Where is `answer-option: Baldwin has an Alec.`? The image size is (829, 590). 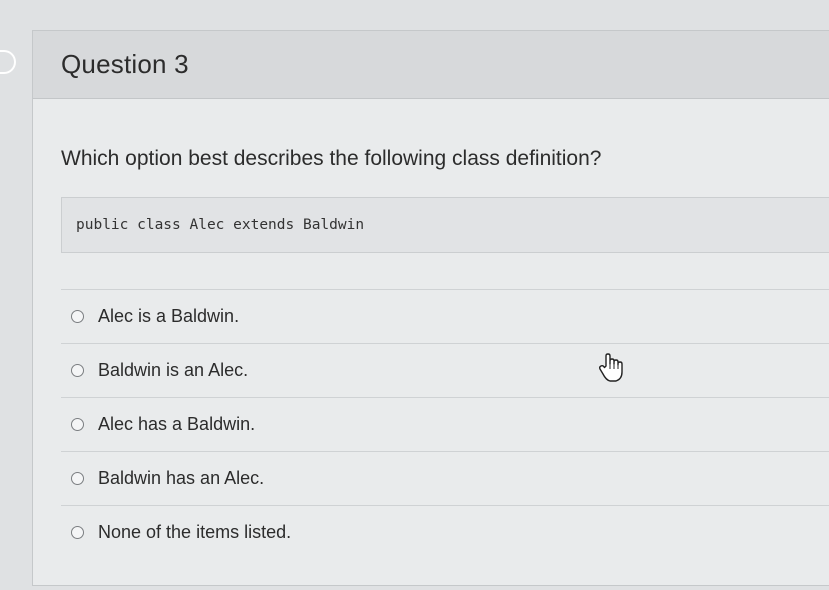 answer-option: Baldwin has an Alec. is located at coordinates (445, 478).